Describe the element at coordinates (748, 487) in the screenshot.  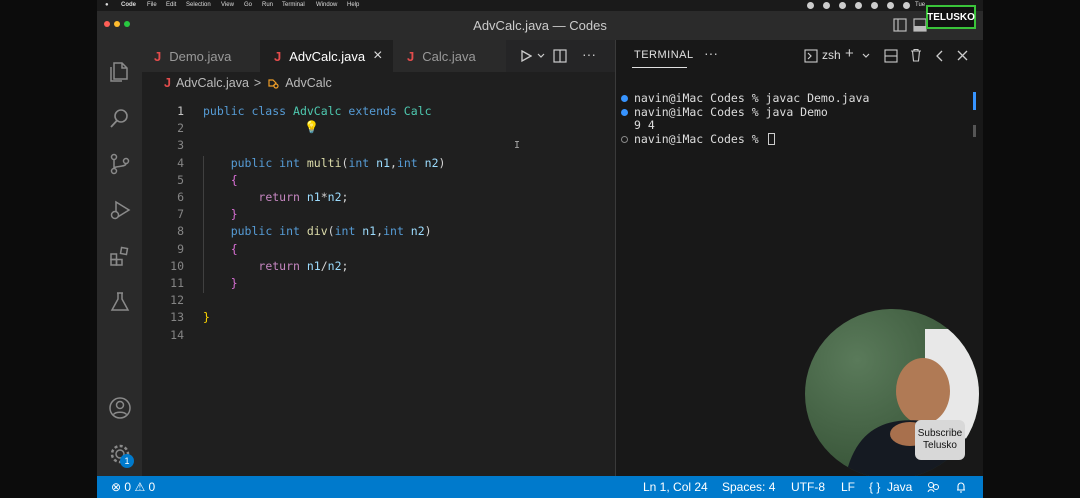
I see `indentation: Spaces: 4` at that location.